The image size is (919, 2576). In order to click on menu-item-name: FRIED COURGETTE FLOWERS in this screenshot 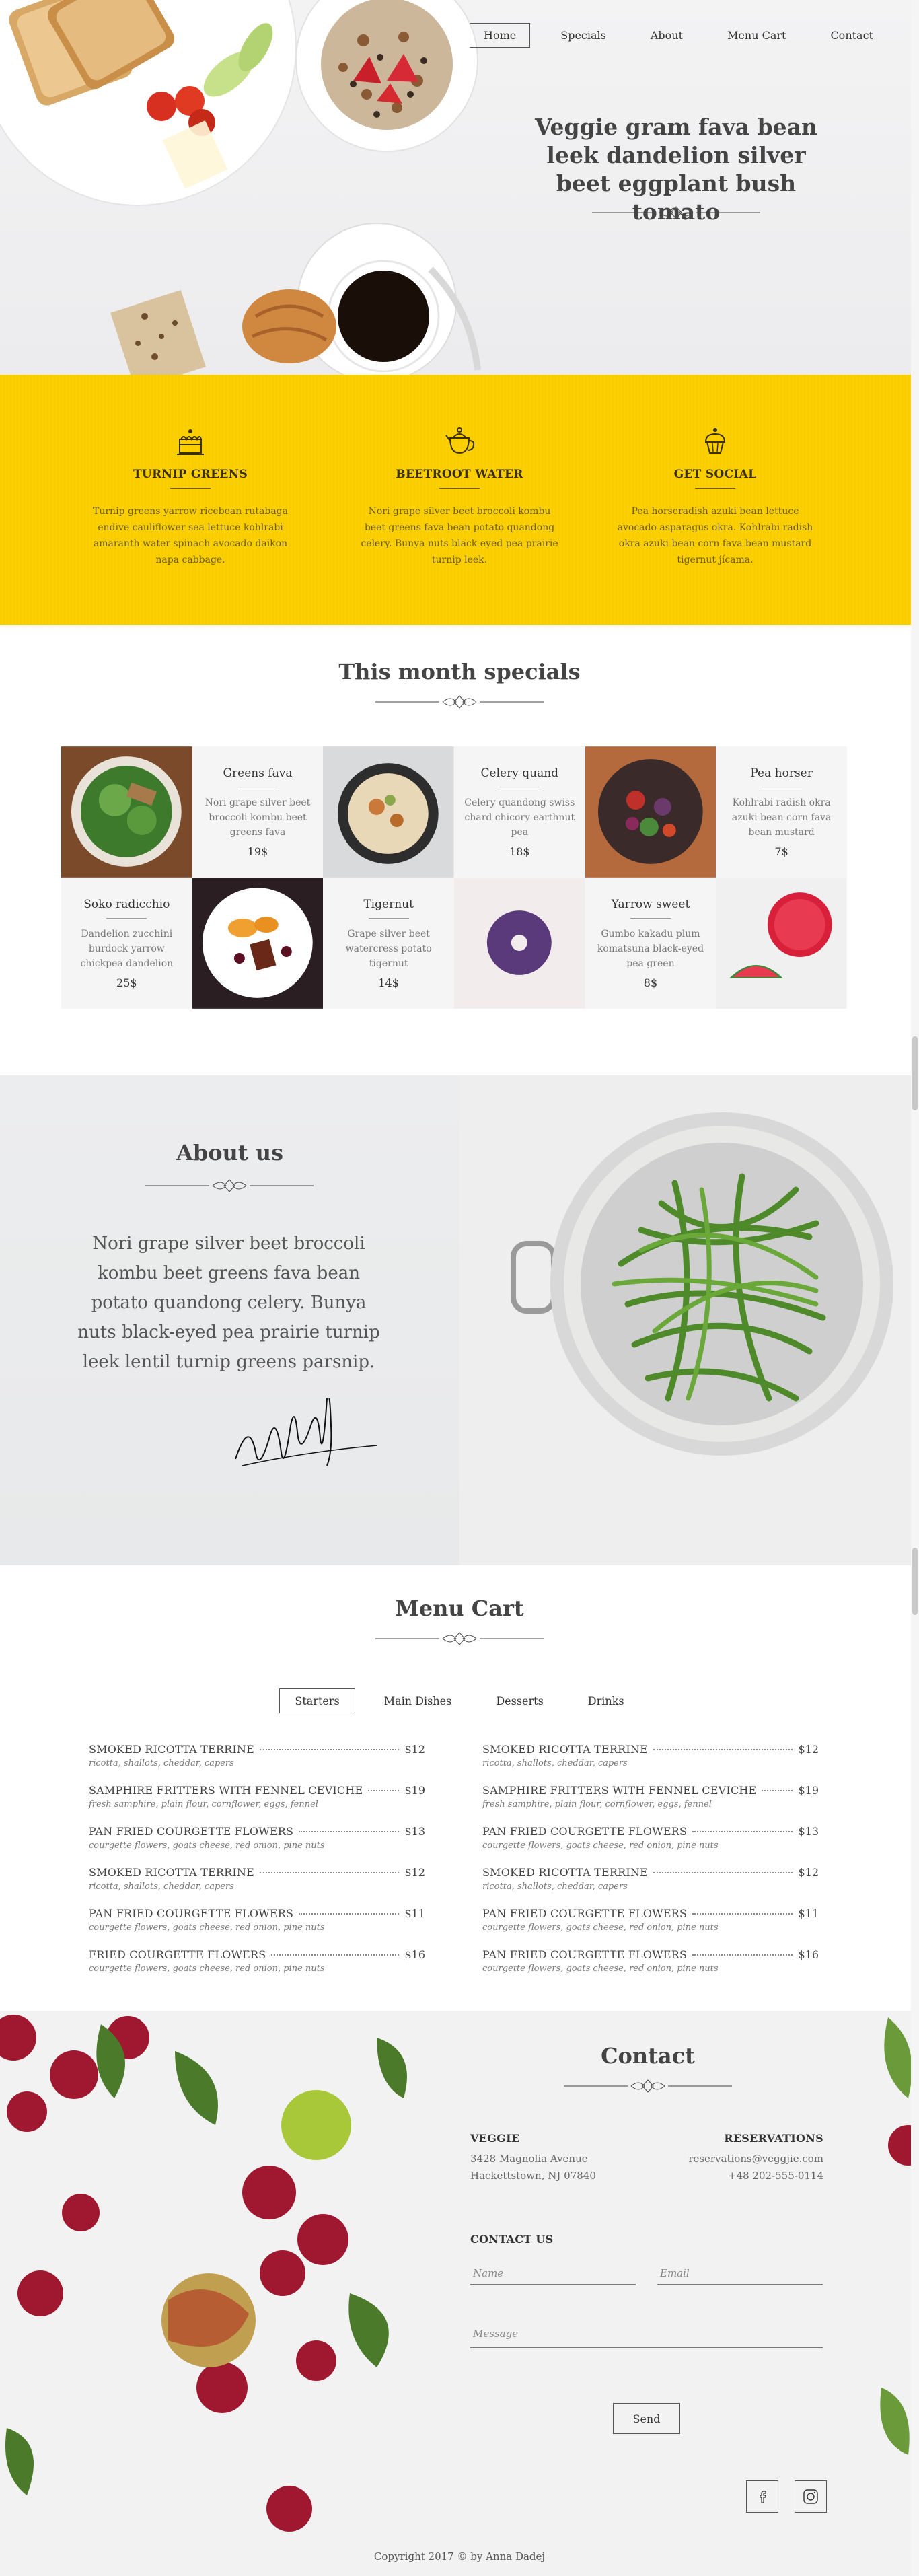, I will do `click(177, 1955)`.